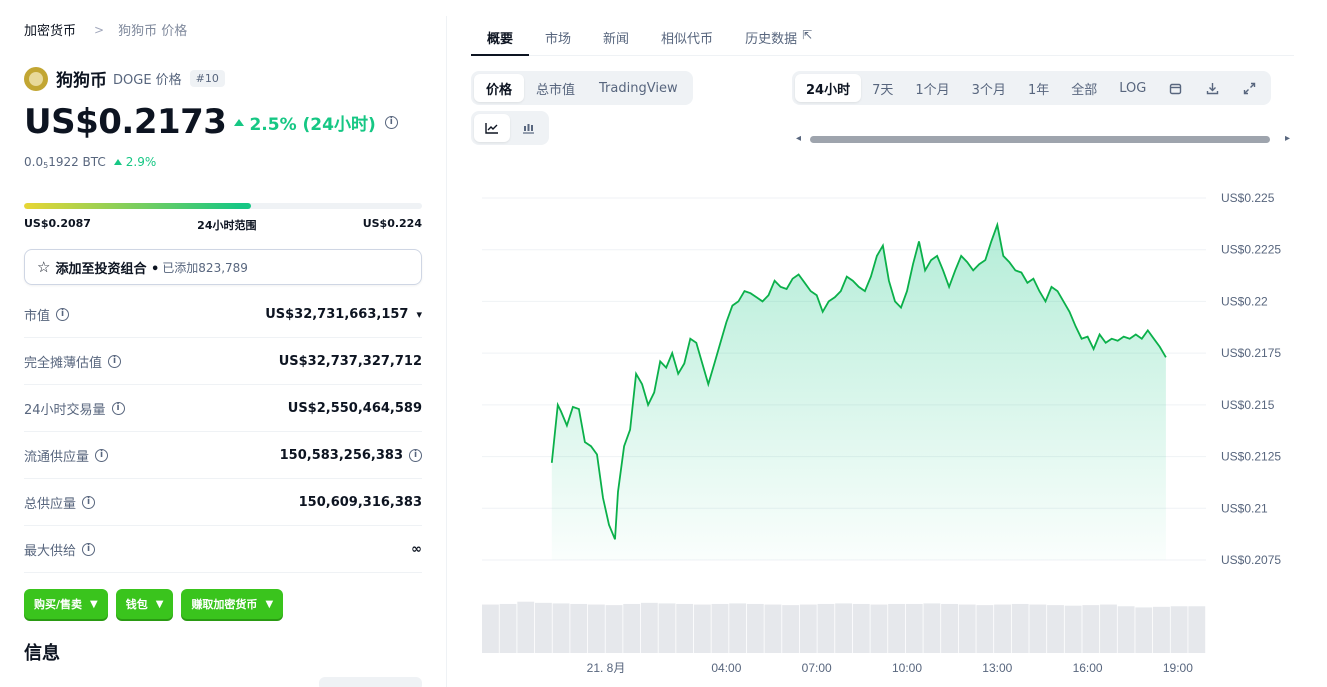 The width and height of the screenshot is (1327, 687). I want to click on x-tick-label: 13:00, so click(997, 668).